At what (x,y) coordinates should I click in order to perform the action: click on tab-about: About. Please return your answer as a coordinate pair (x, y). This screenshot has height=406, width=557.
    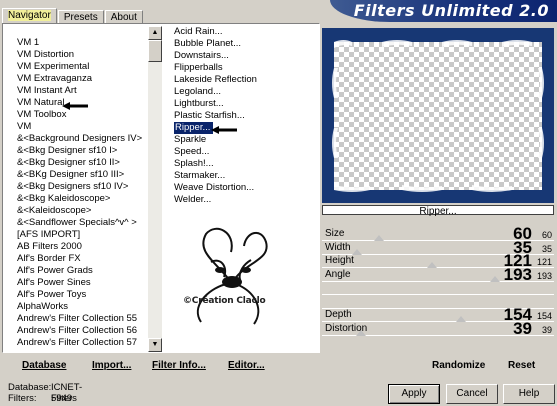
    Looking at the image, I should click on (123, 17).